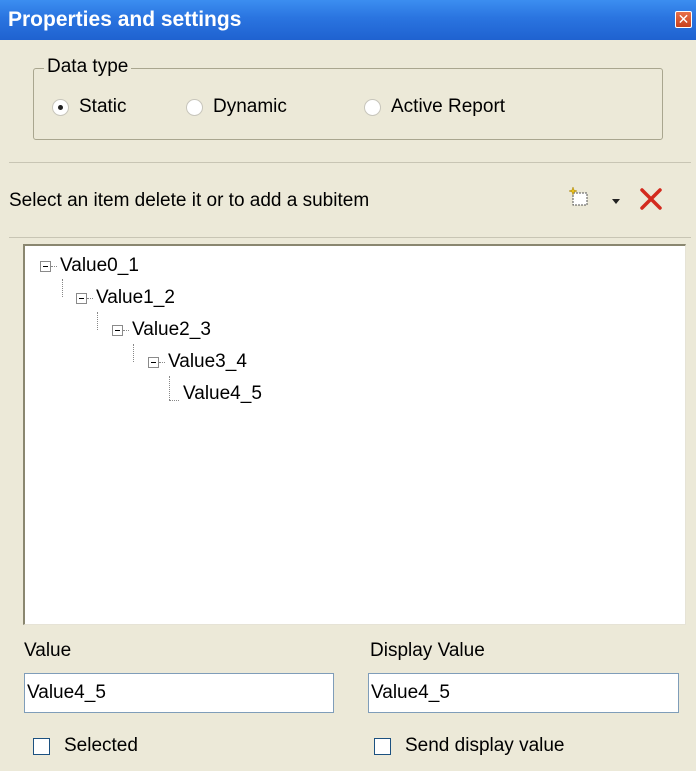  I want to click on send-display-value-checkbox-box, so click(382, 746).